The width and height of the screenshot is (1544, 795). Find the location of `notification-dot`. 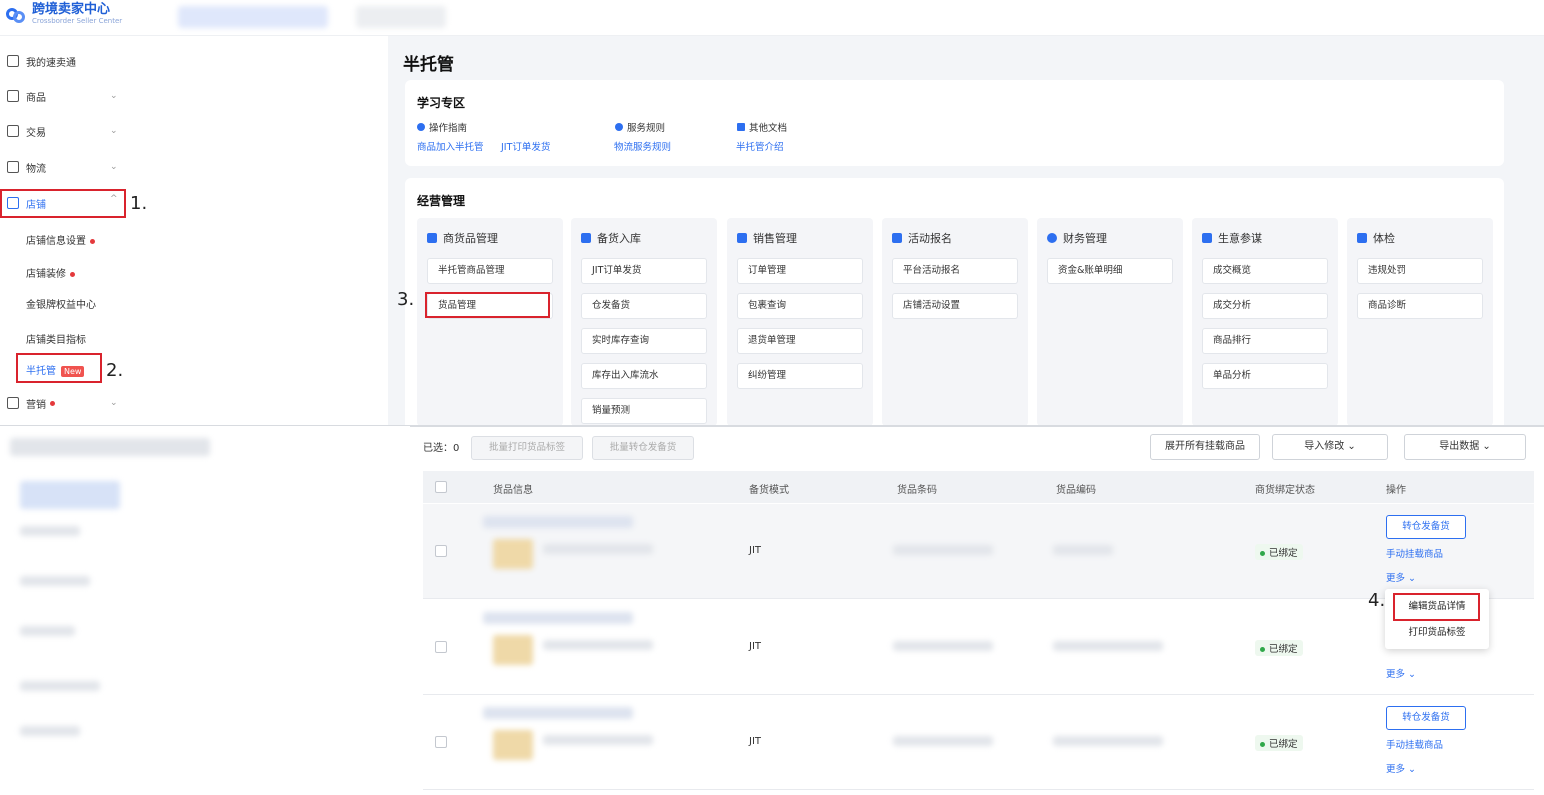

notification-dot is located at coordinates (92, 241).